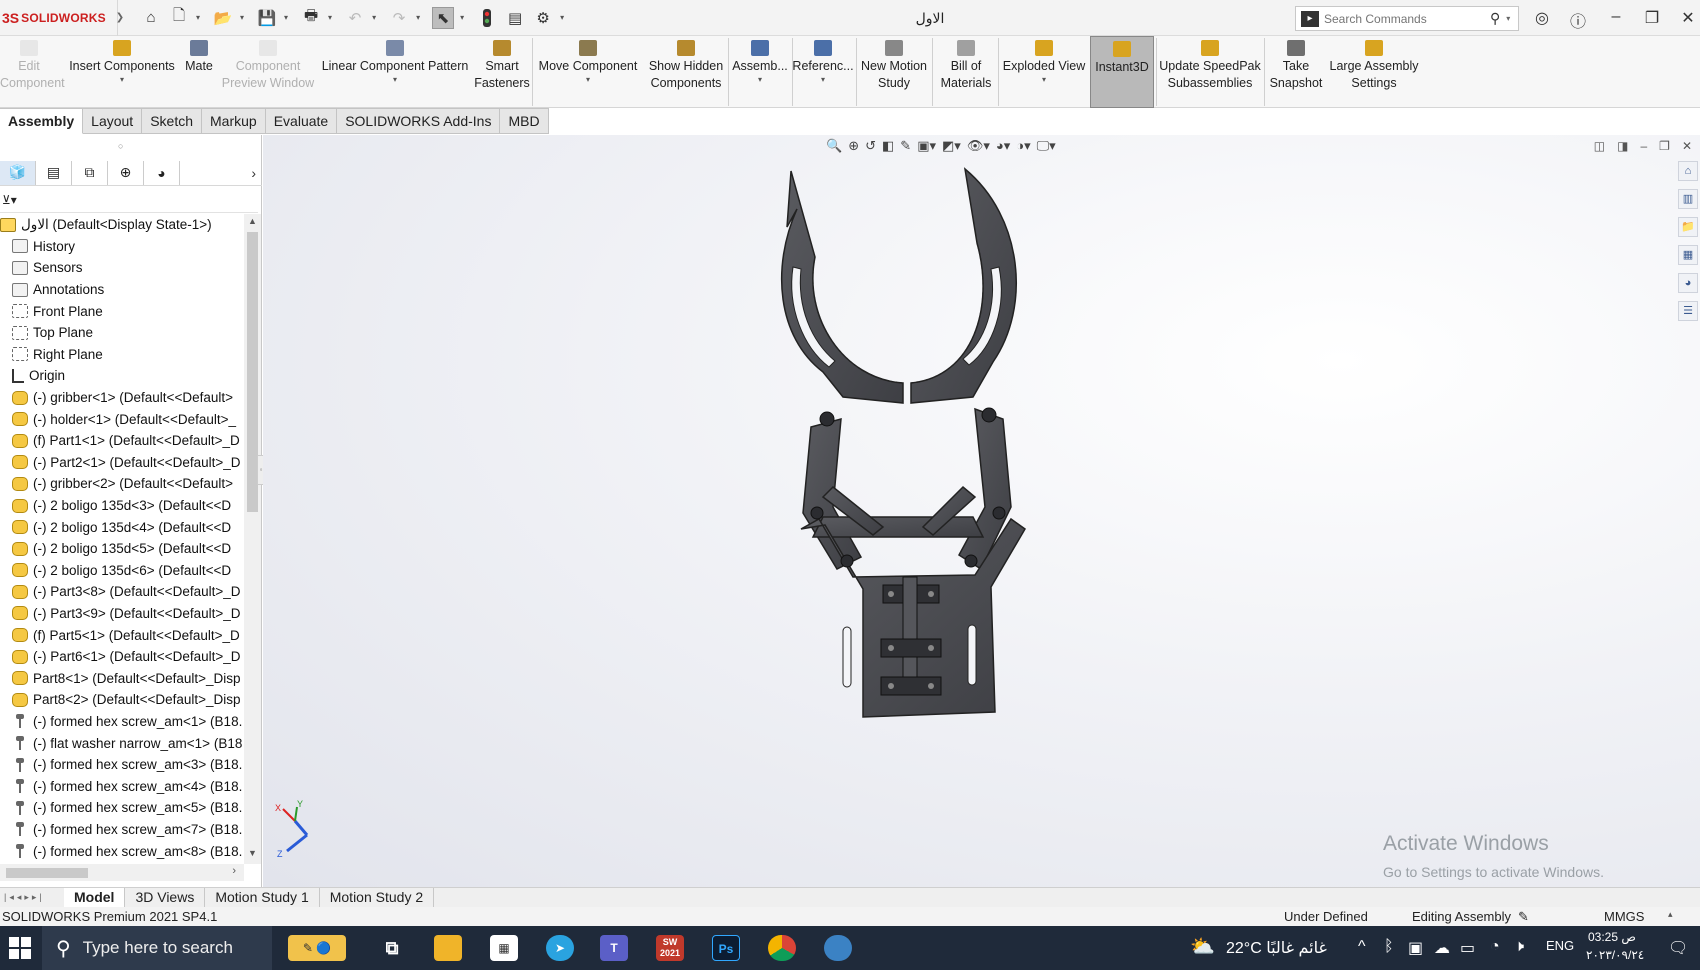 This screenshot has height=970, width=1700. I want to click on tree-node: (-) formed hex screw_am<8> (B18., so click(122, 851).